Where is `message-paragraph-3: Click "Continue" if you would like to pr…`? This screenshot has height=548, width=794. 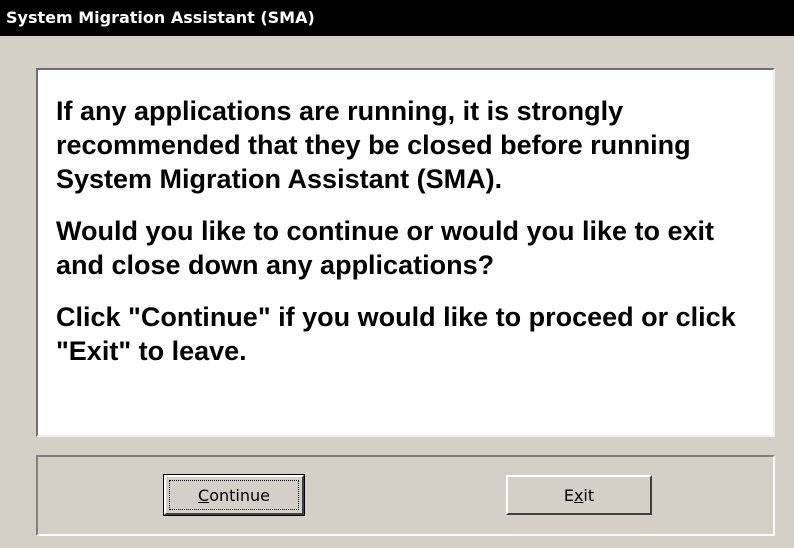
message-paragraph-3: Click "Continue" if you would like to pr… is located at coordinates (396, 334).